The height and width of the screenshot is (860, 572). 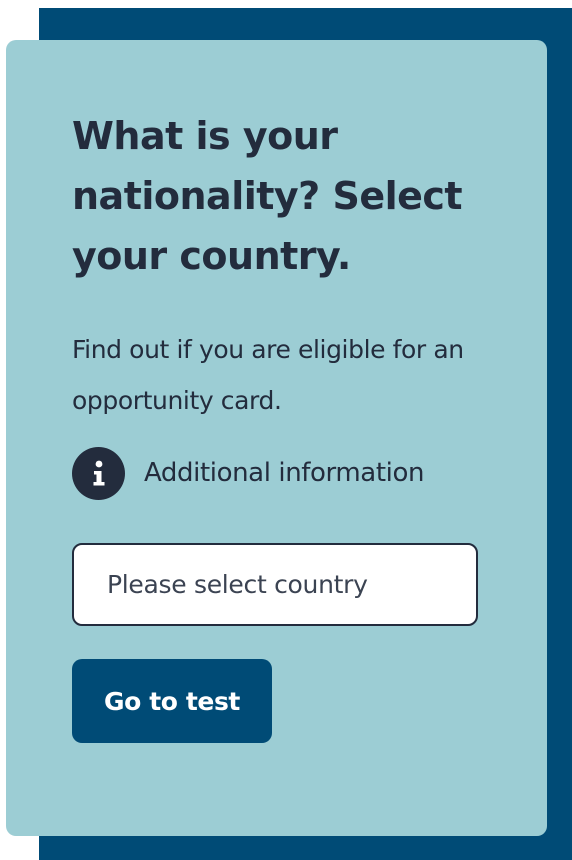 I want to click on country-select: Please select country, so click(x=275, y=584).